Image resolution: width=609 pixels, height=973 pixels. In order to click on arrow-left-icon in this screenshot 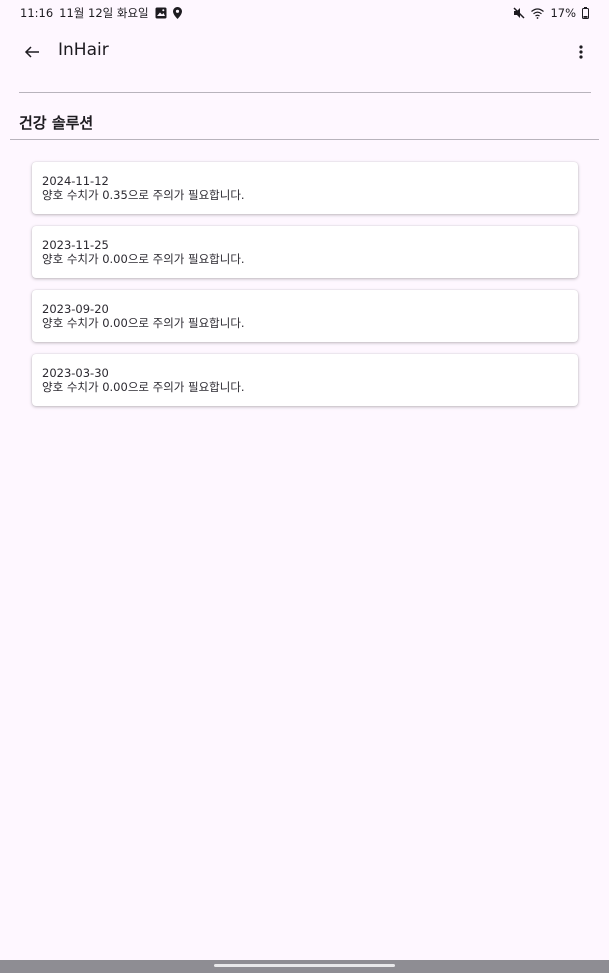, I will do `click(31, 52)`.